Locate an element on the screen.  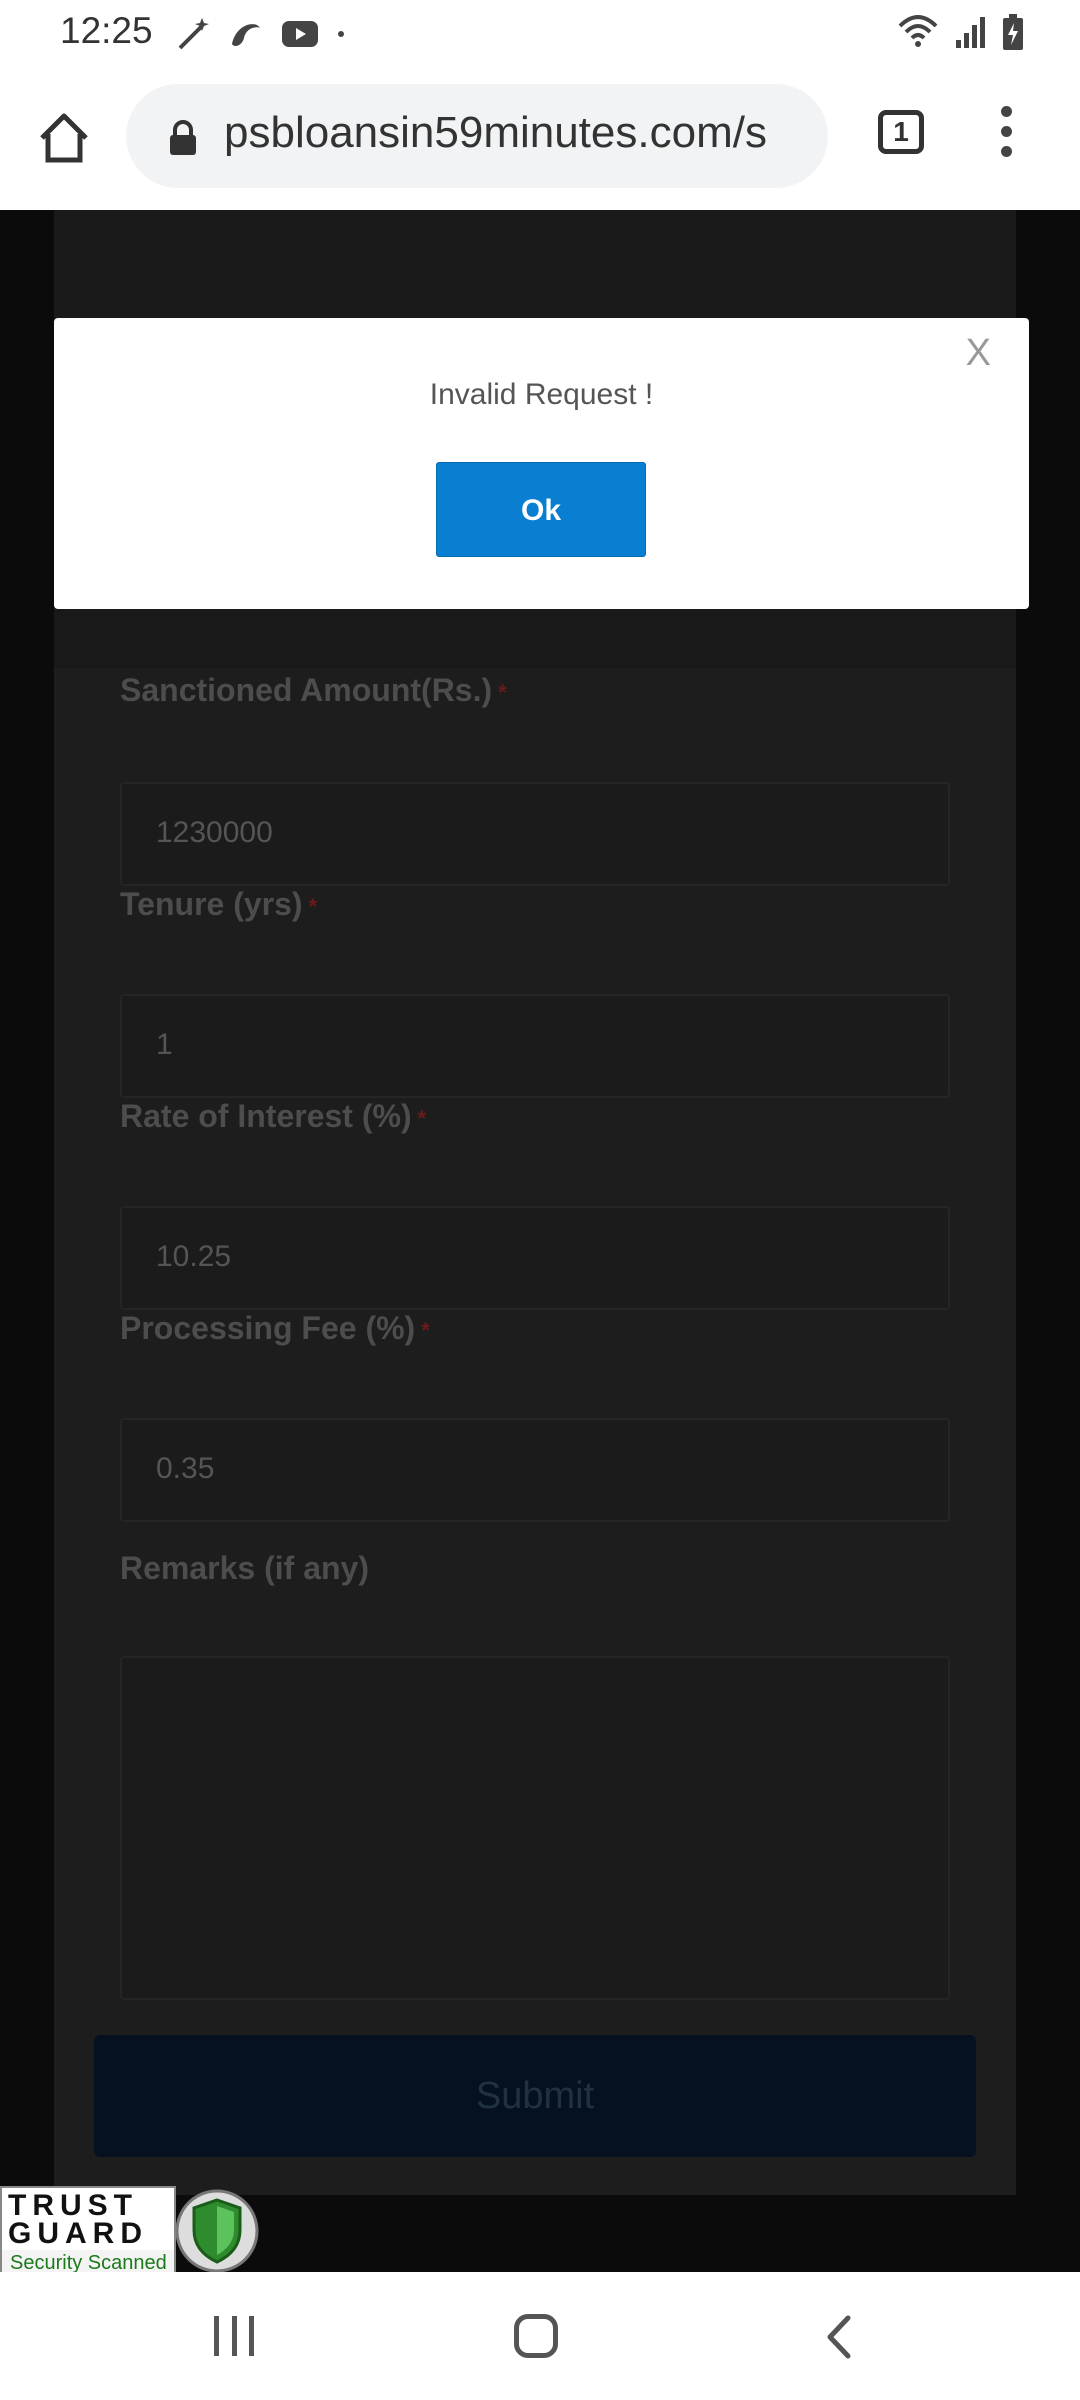
recent-apps-icon is located at coordinates (234, 2336).